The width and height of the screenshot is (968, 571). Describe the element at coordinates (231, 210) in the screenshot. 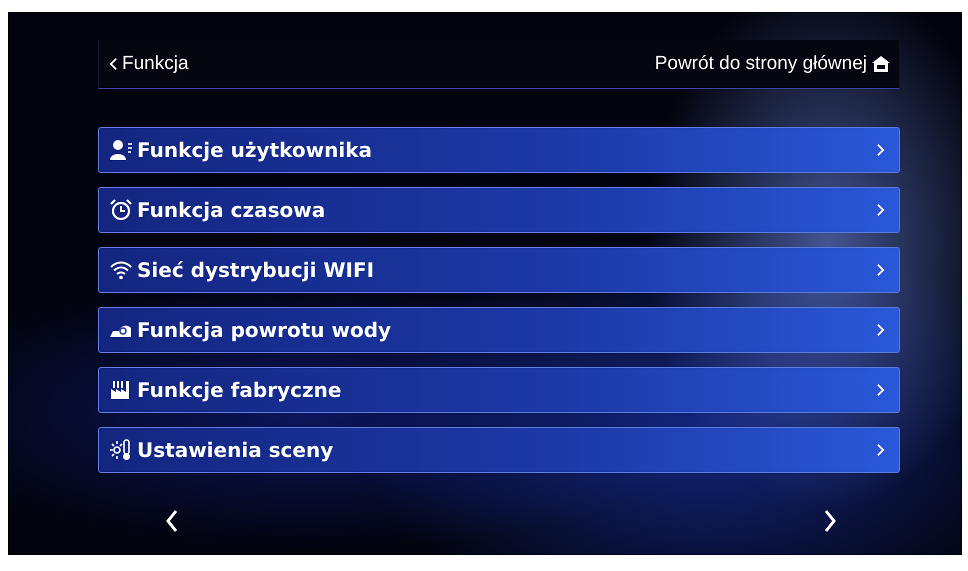

I see `menu-item-label: Funkcja czasowa` at that location.